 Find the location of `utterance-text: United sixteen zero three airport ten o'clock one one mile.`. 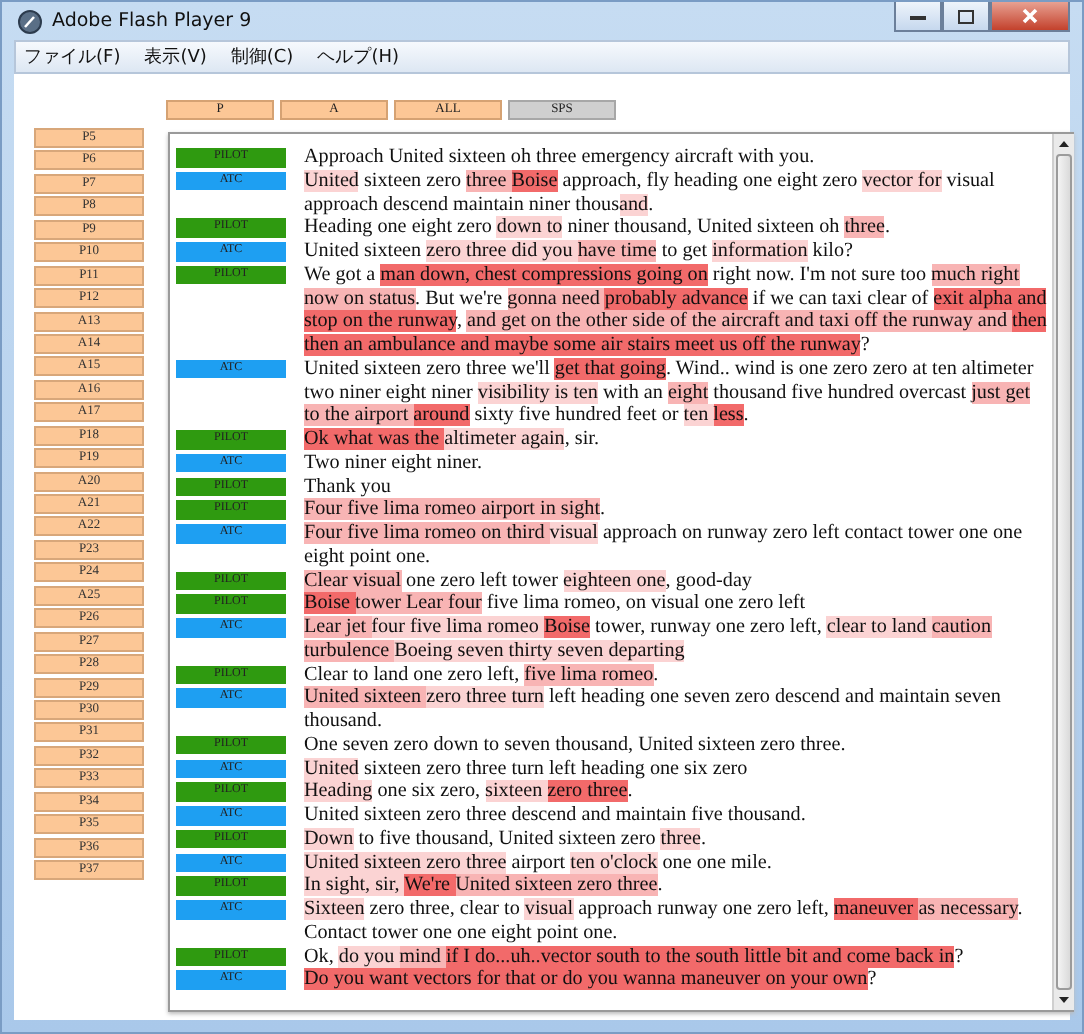

utterance-text: United sixteen zero three airport ten o'clock one one mile. is located at coordinates (539, 863).